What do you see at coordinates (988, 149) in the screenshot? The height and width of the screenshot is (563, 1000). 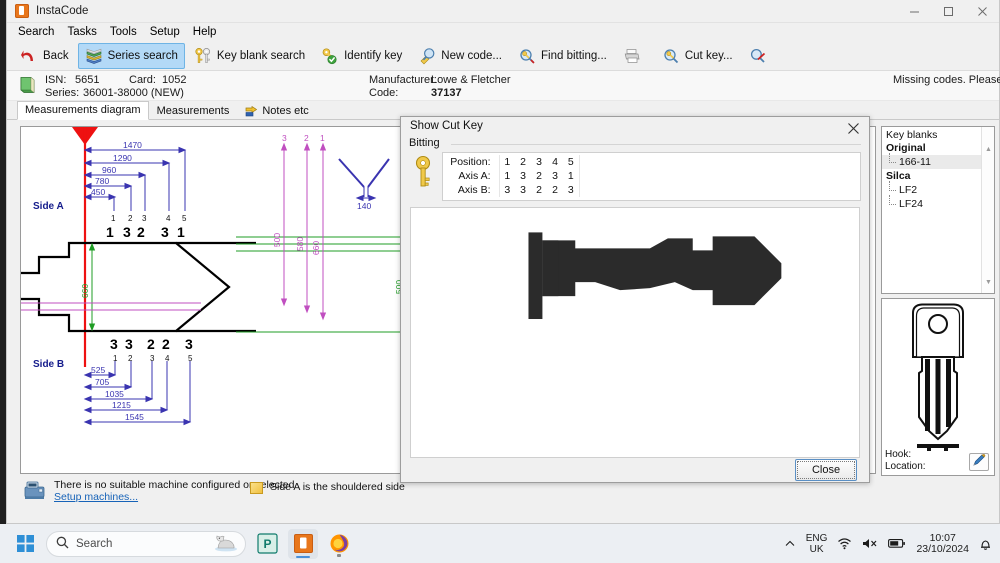 I see `scroll-up-icon: ▲` at bounding box center [988, 149].